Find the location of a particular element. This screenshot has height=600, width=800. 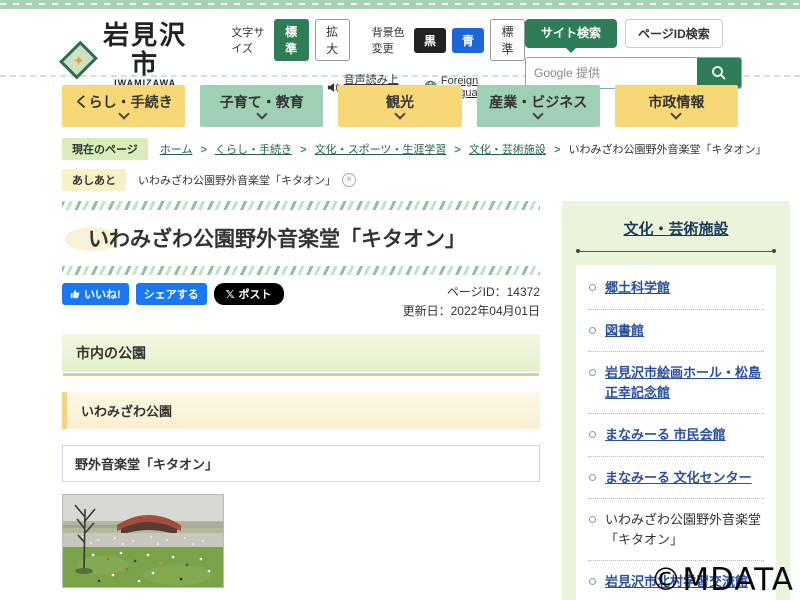

breadcrumb-link-bunka-geijutsu: 文化・芸術施設 is located at coordinates (507, 150).